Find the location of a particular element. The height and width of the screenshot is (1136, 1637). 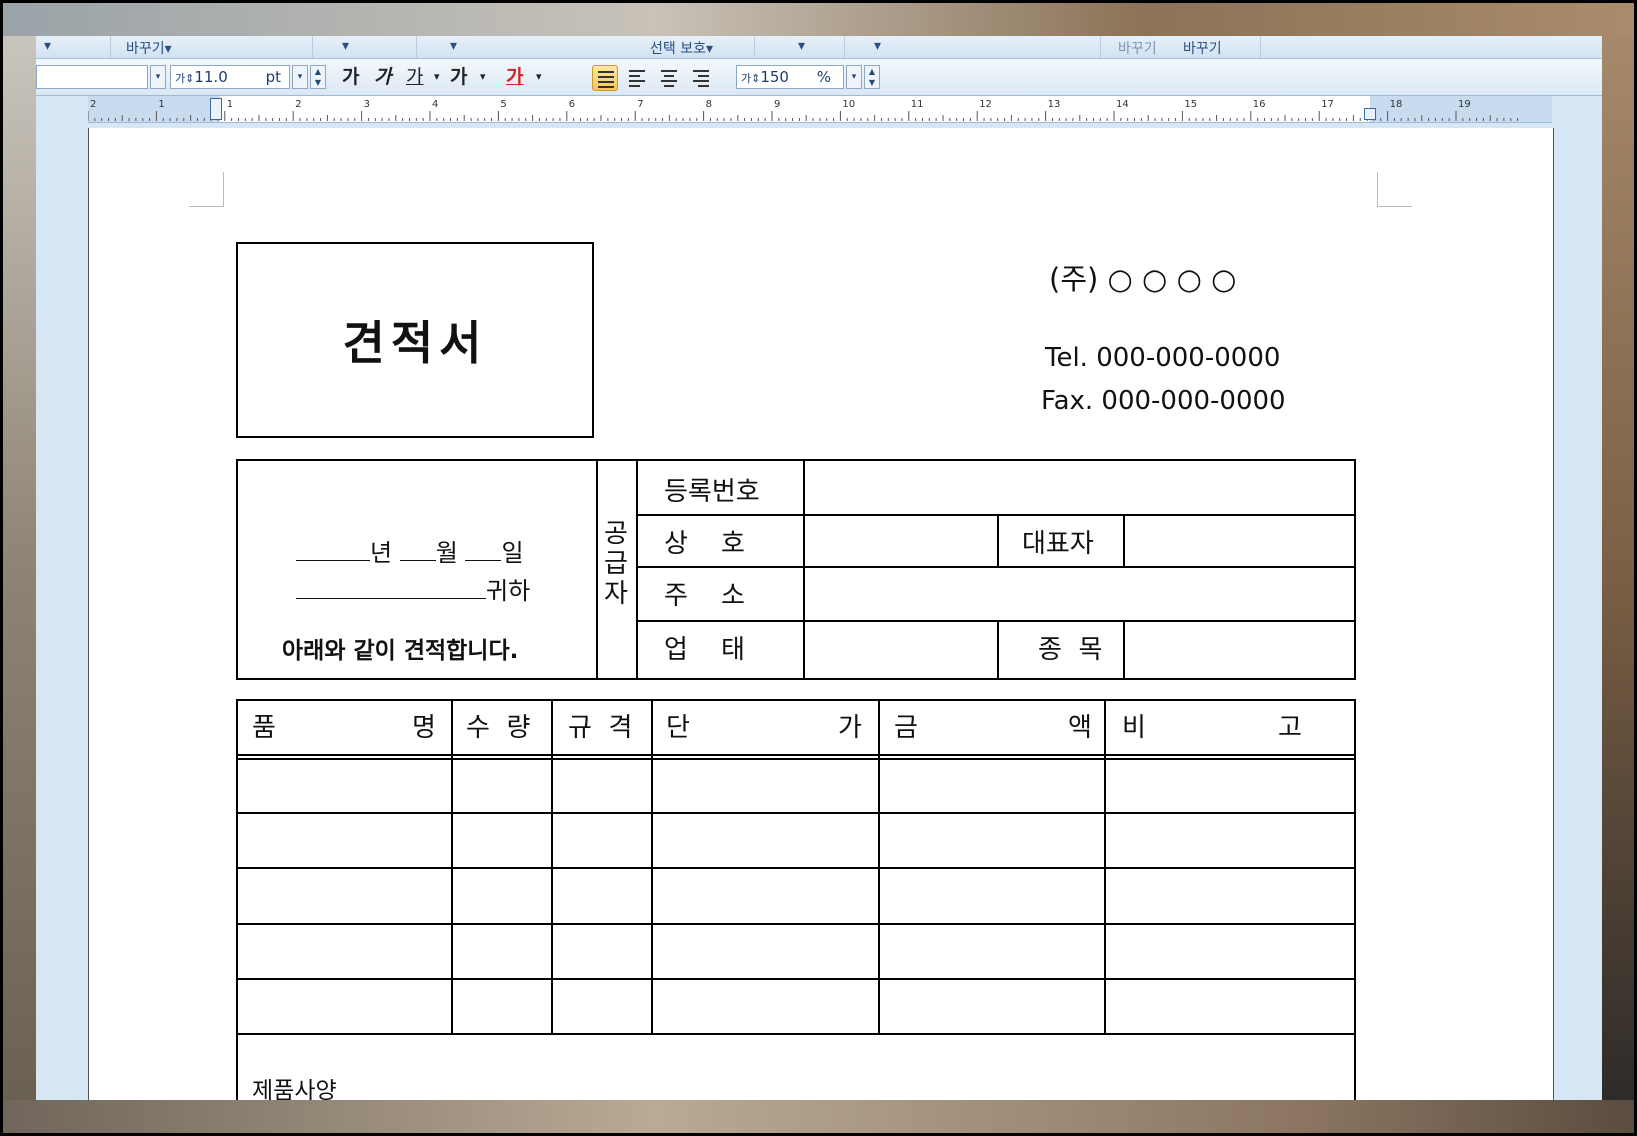

font-size-unit: pt is located at coordinates (273, 77).